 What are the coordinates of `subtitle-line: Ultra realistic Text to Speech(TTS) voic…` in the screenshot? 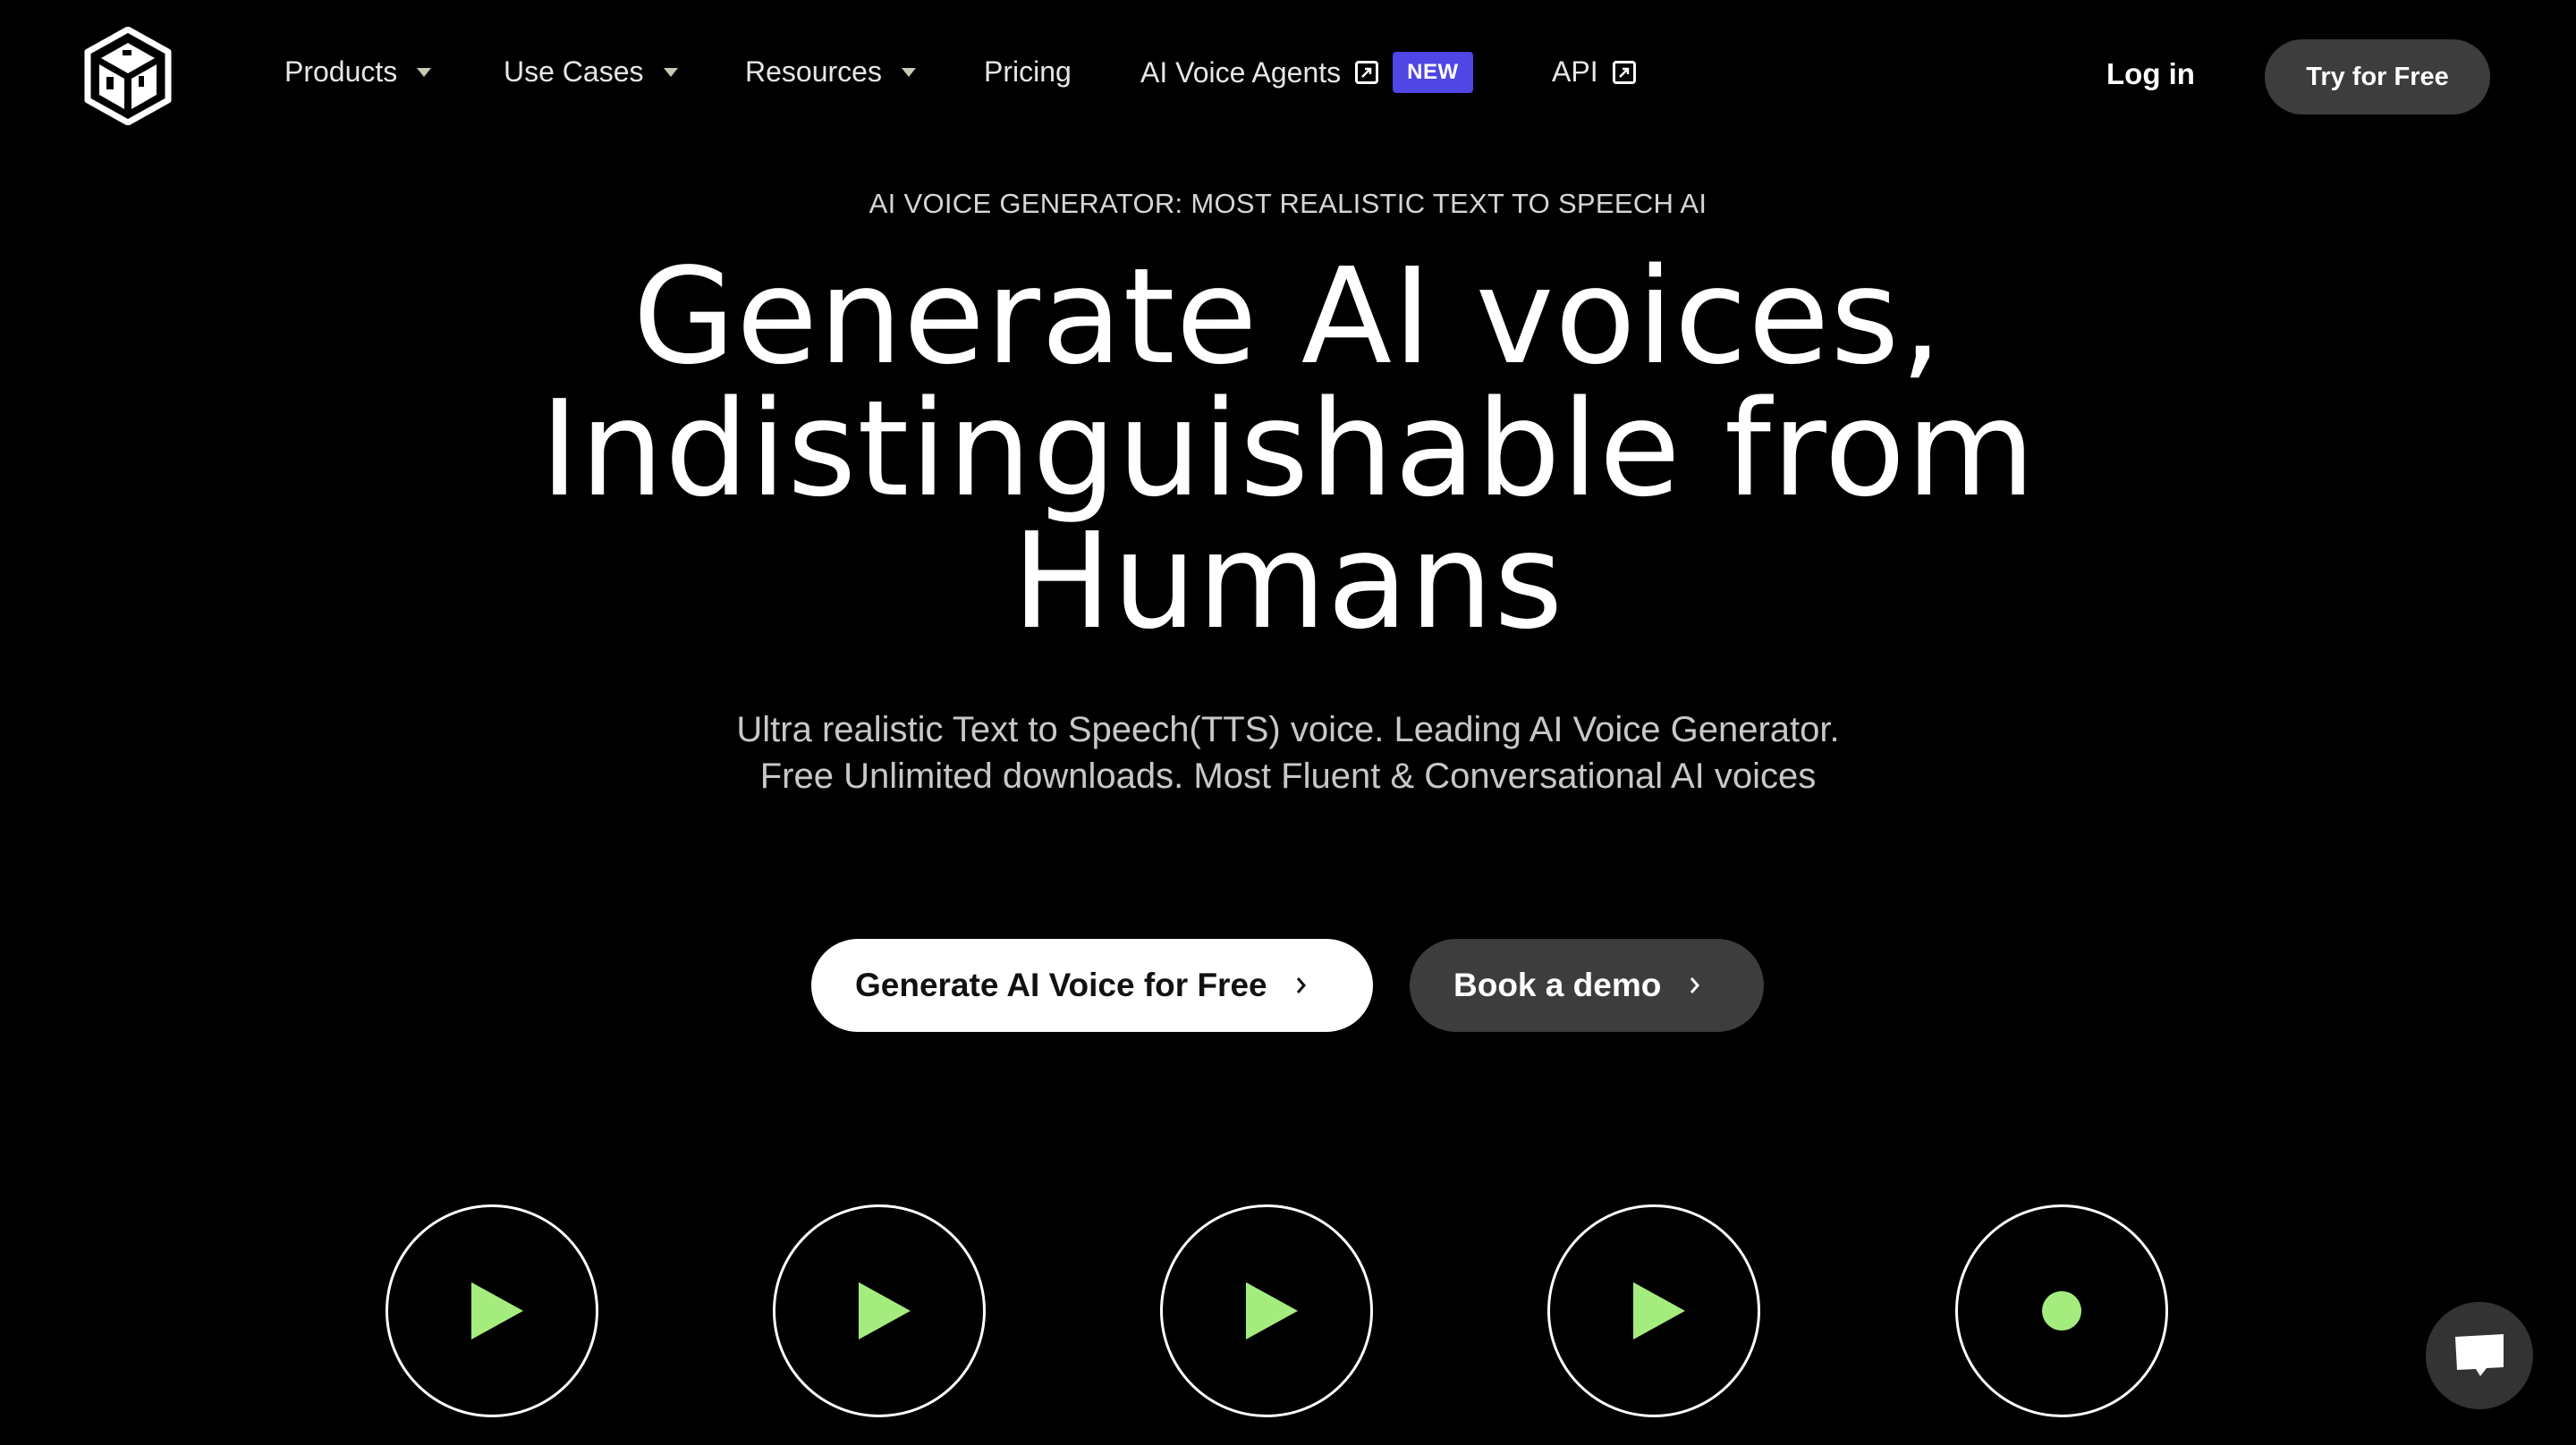 It's located at (1288, 729).